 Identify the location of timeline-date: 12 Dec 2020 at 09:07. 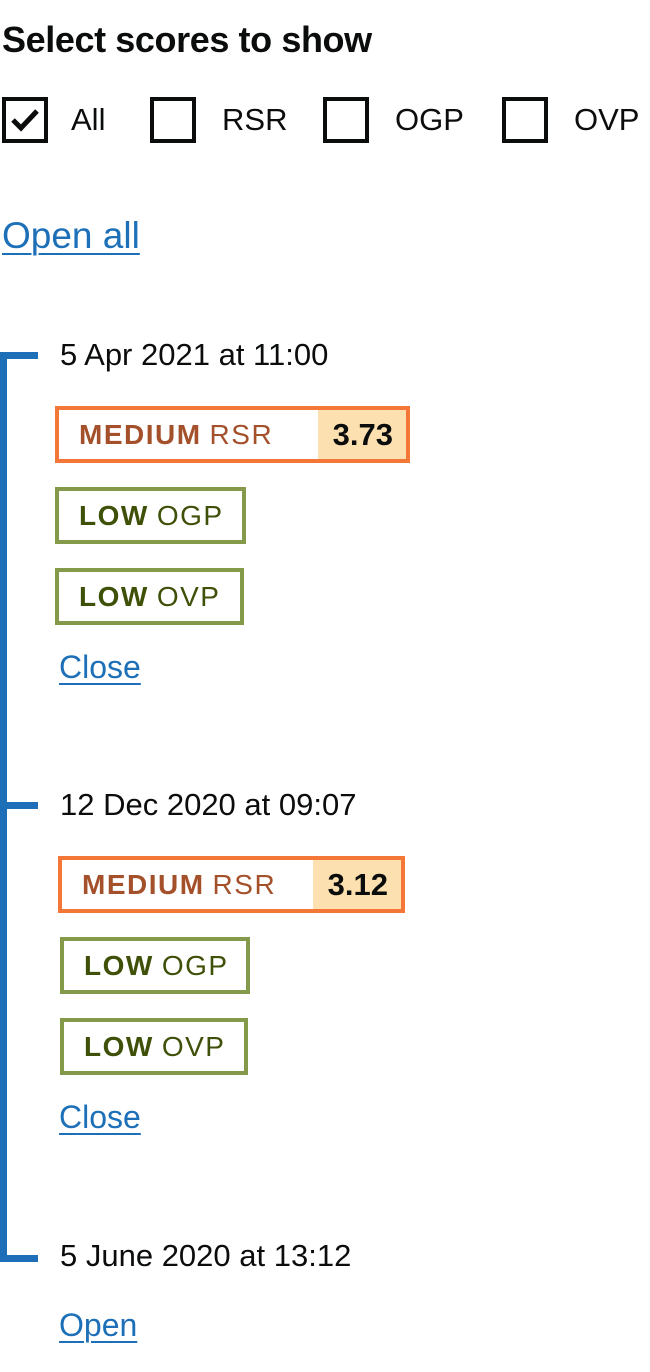
(208, 804).